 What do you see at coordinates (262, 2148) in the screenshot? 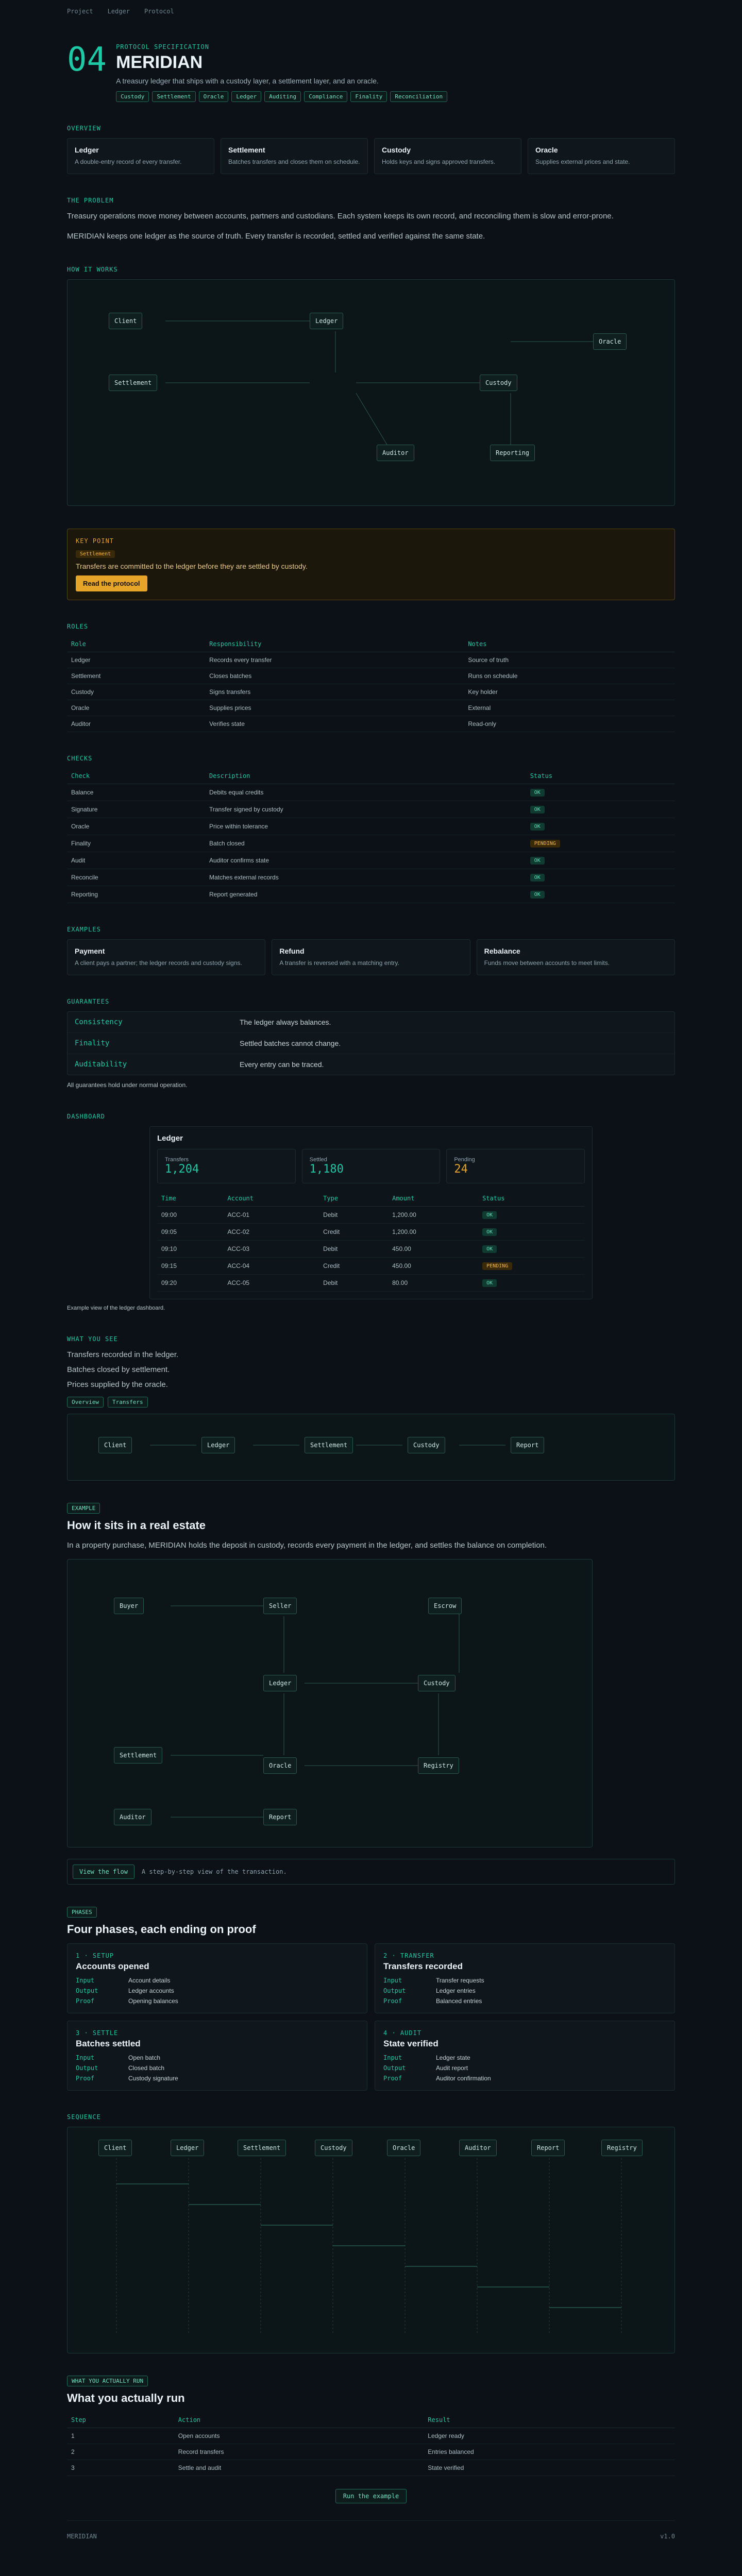
I see `sequence-actor: Settlement` at bounding box center [262, 2148].